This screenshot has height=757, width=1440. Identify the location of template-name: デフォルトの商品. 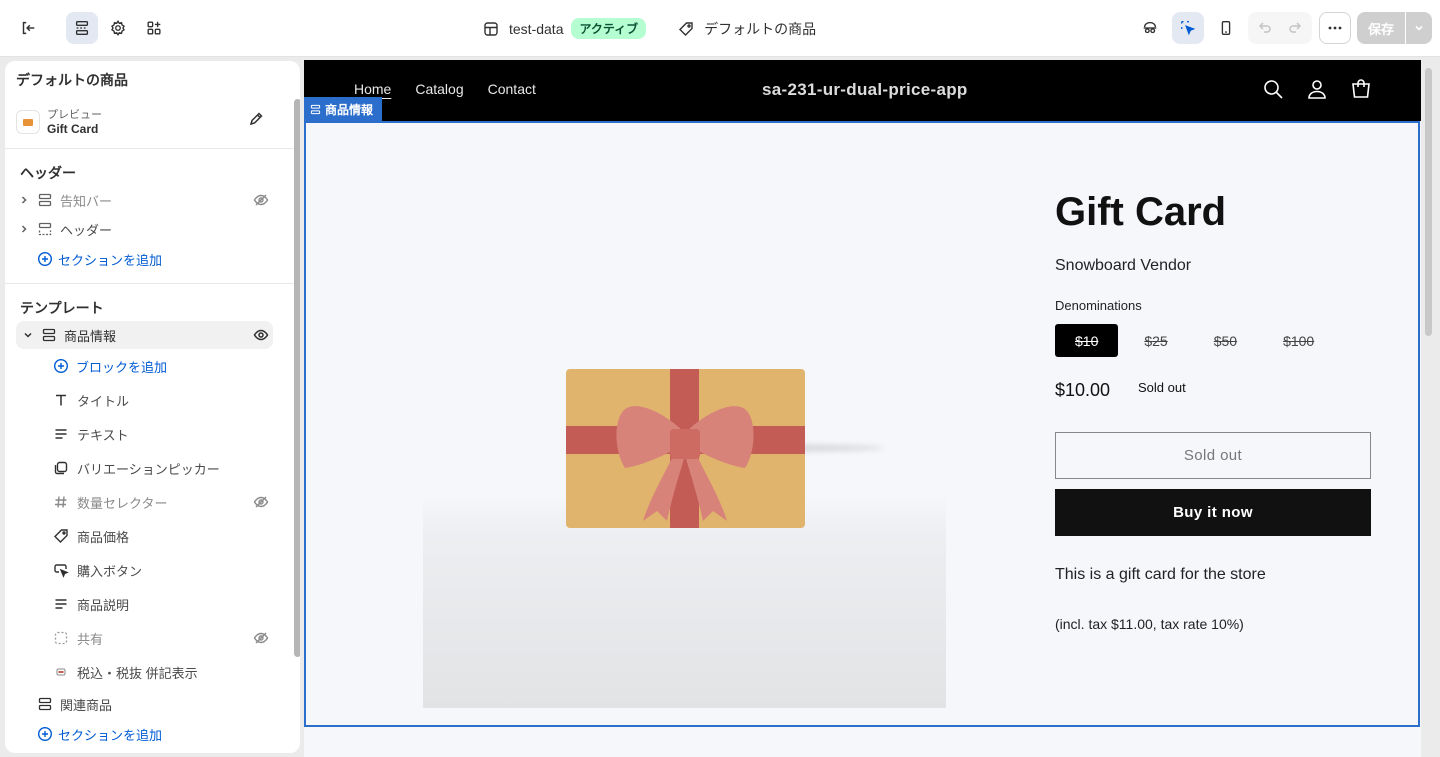
(760, 28).